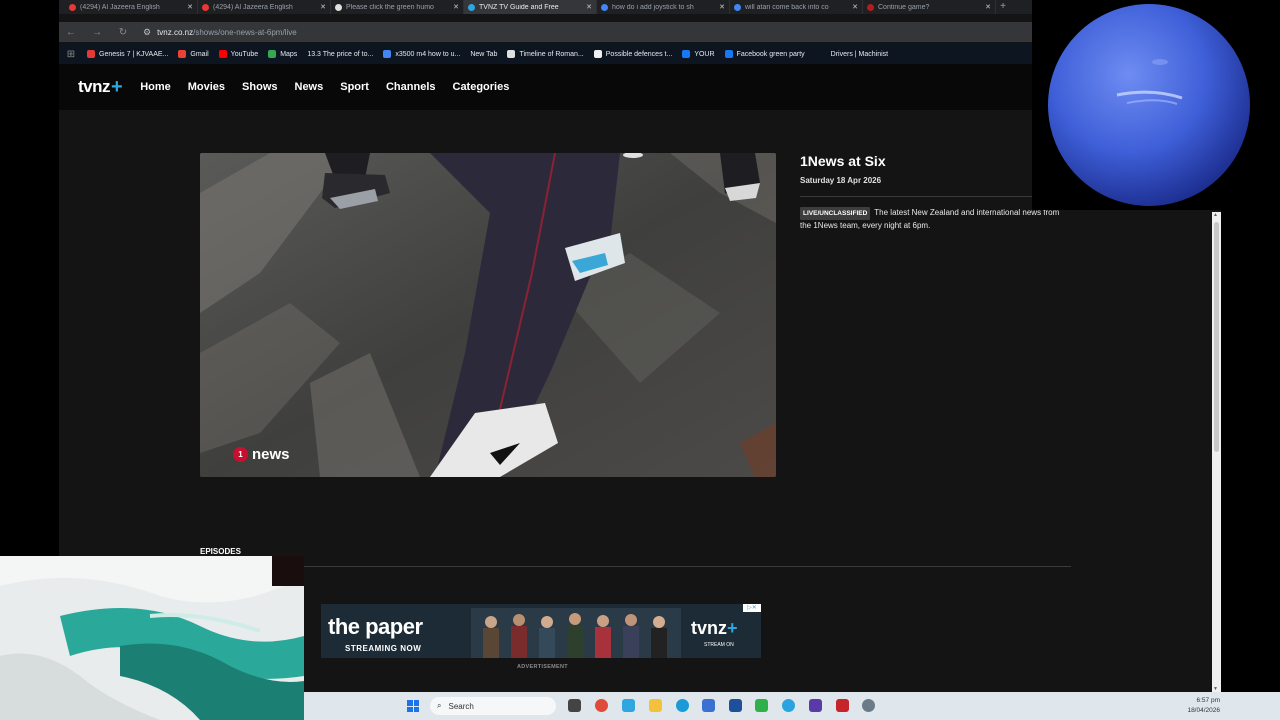  I want to click on bookmark-label: New Tab, so click(484, 54).